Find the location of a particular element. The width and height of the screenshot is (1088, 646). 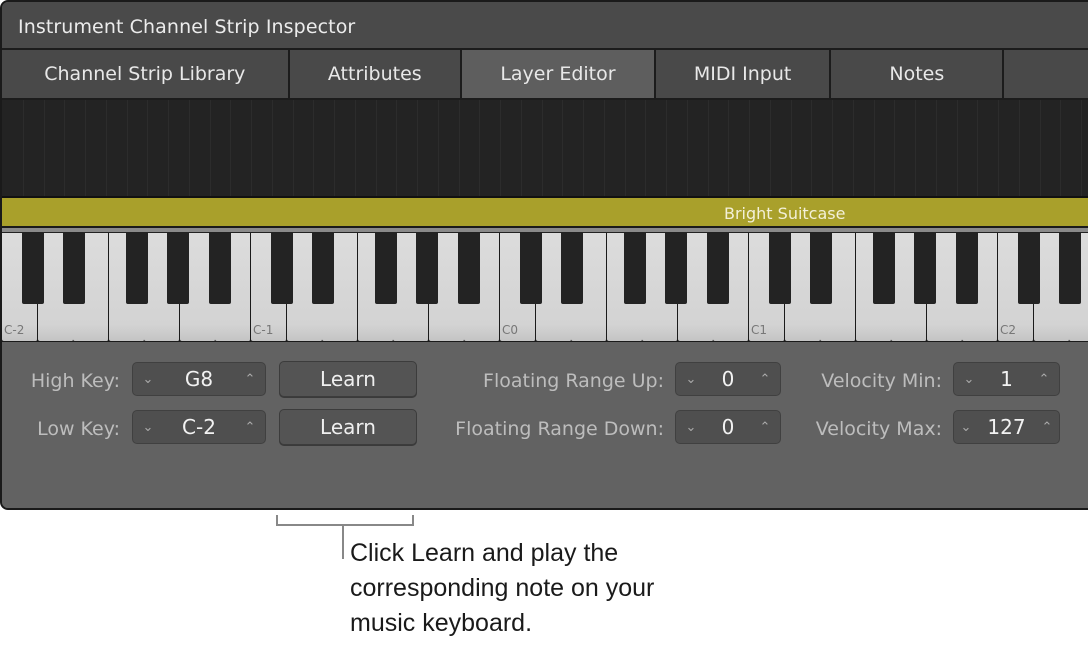

floating-range-down-label: Floating Range Down: is located at coordinates (559, 429).